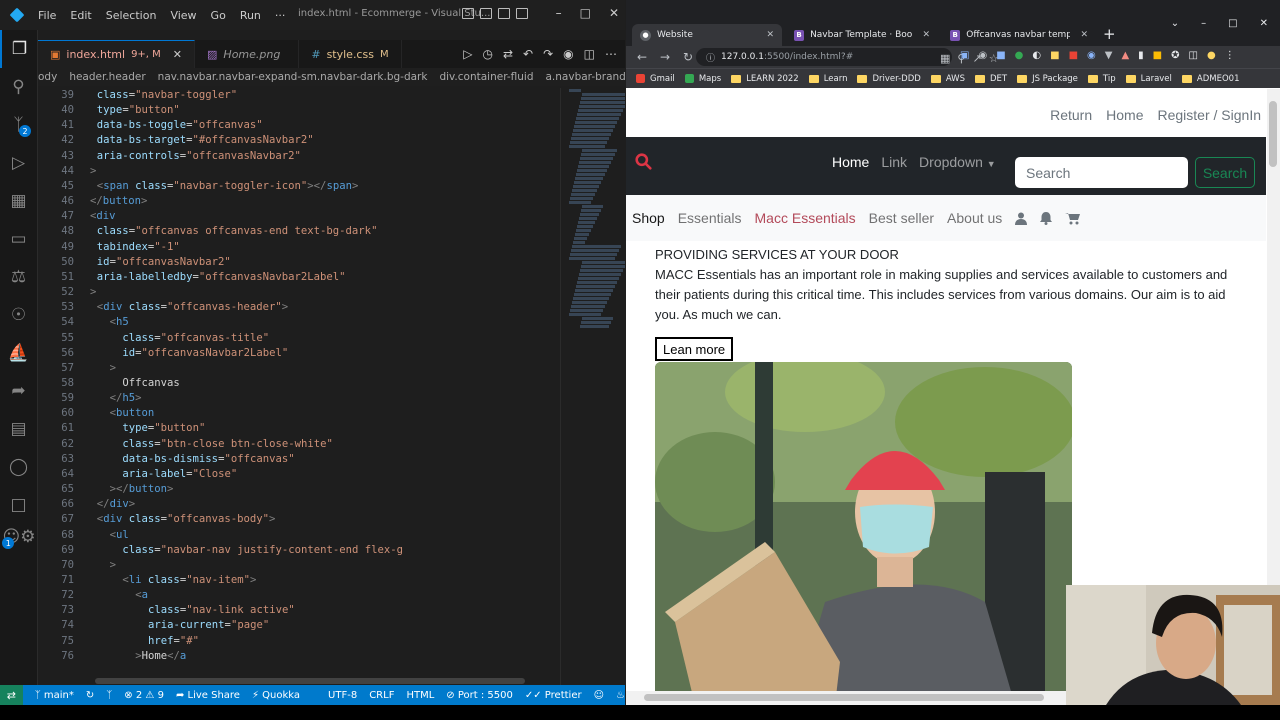  Describe the element at coordinates (648, 218) in the screenshot. I see `nav-shop: Shop` at that location.